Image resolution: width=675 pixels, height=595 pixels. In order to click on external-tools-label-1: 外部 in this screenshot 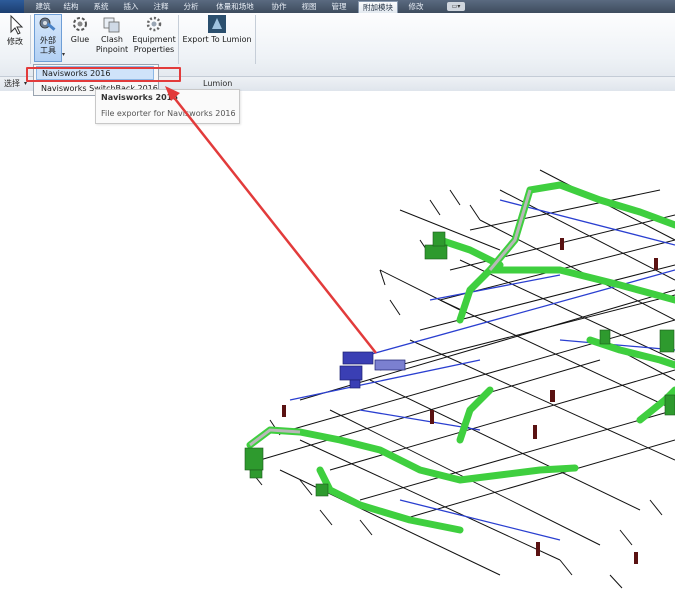, I will do `click(48, 40)`.